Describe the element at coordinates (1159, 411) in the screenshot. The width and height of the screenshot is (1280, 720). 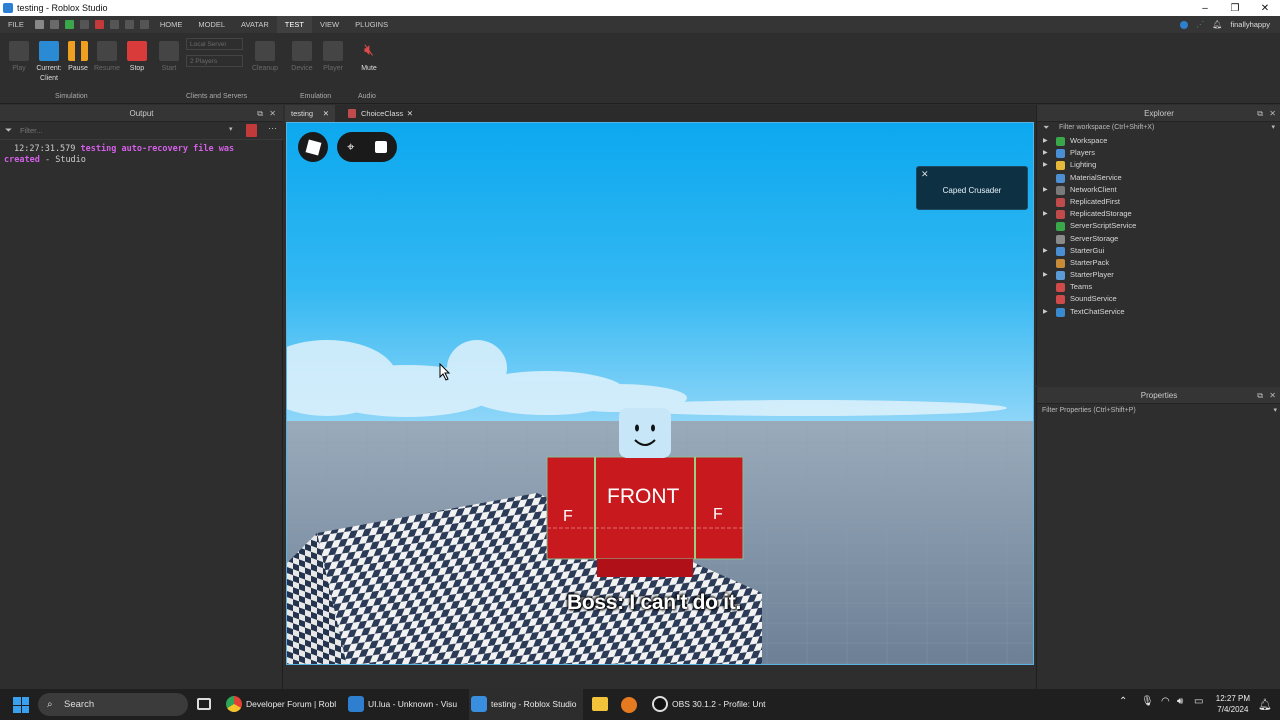
I see `properties-filter: Filter Properties (Ctrl+Shift+P) ▾` at that location.